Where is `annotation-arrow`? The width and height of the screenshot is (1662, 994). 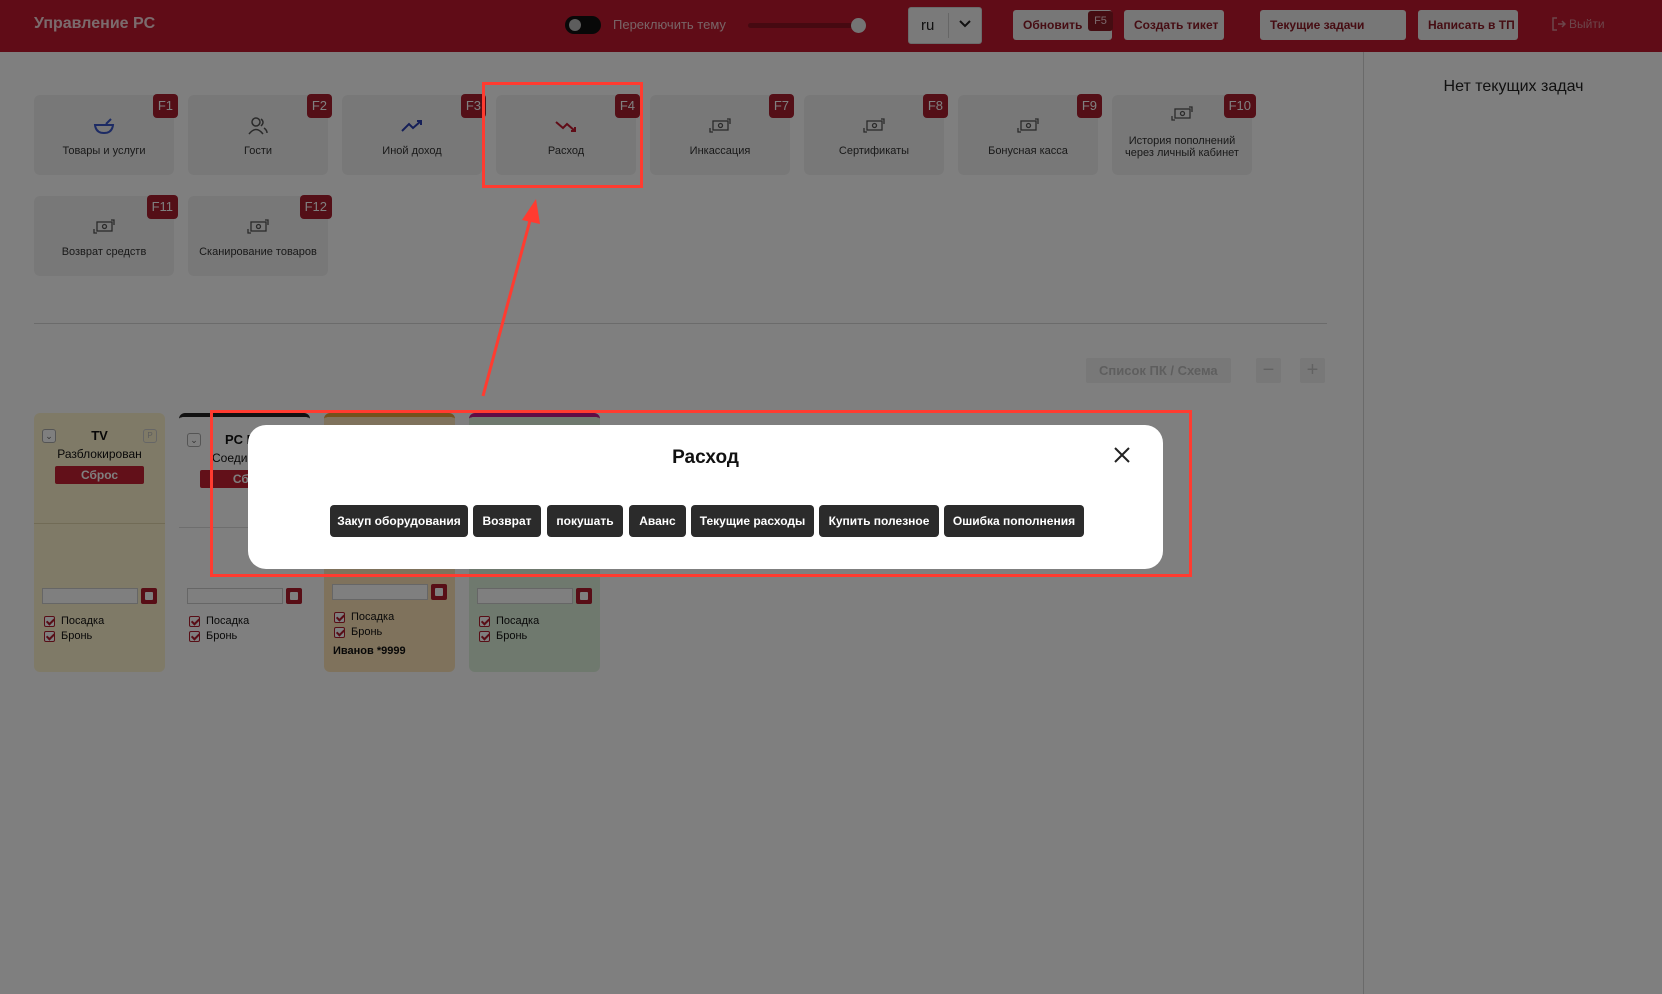 annotation-arrow is located at coordinates (510, 298).